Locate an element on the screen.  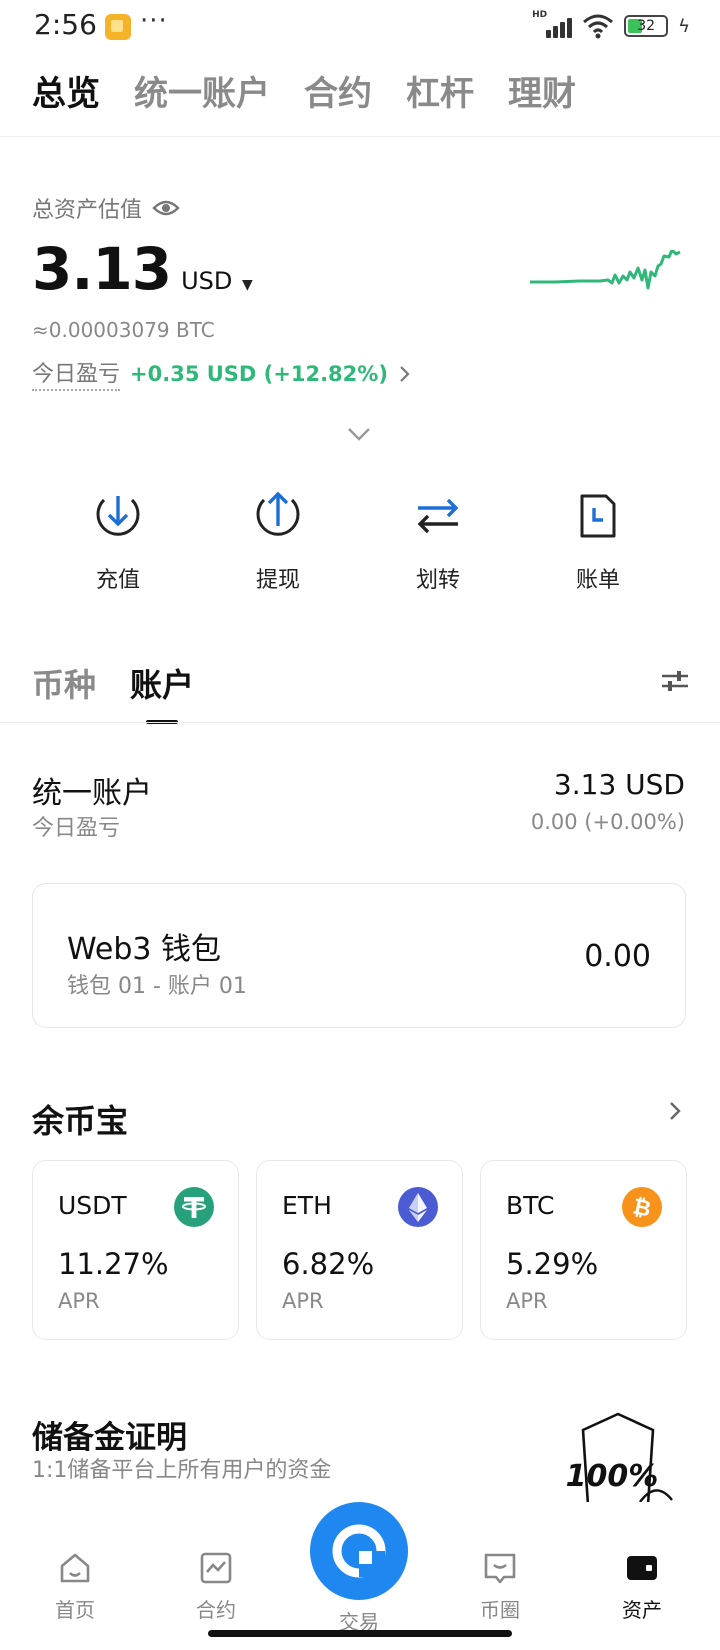
notes-app-icon is located at coordinates (118, 27).